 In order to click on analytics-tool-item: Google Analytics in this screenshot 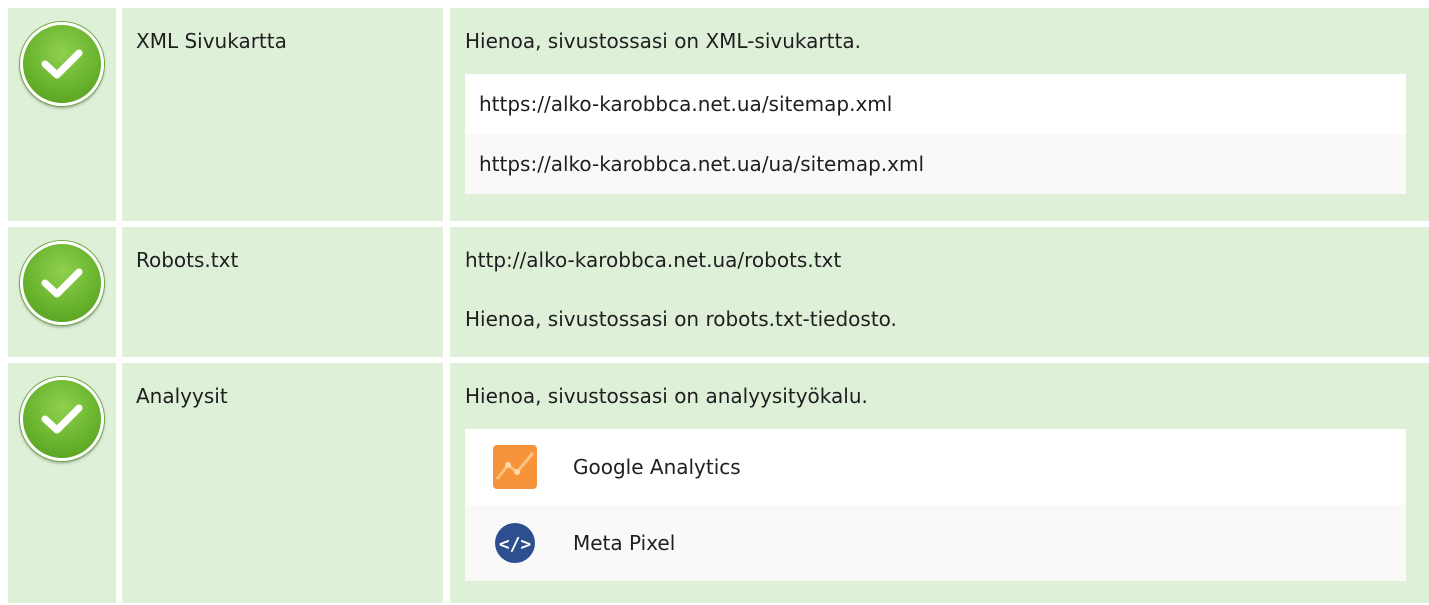, I will do `click(935, 467)`.